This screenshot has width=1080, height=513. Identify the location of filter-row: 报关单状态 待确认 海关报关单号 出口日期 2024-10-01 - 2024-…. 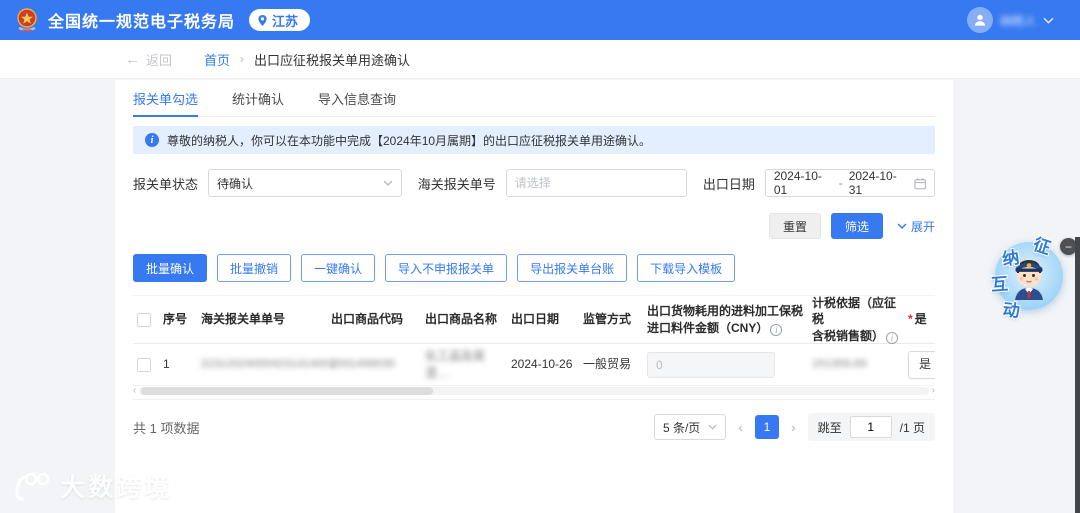
(534, 183).